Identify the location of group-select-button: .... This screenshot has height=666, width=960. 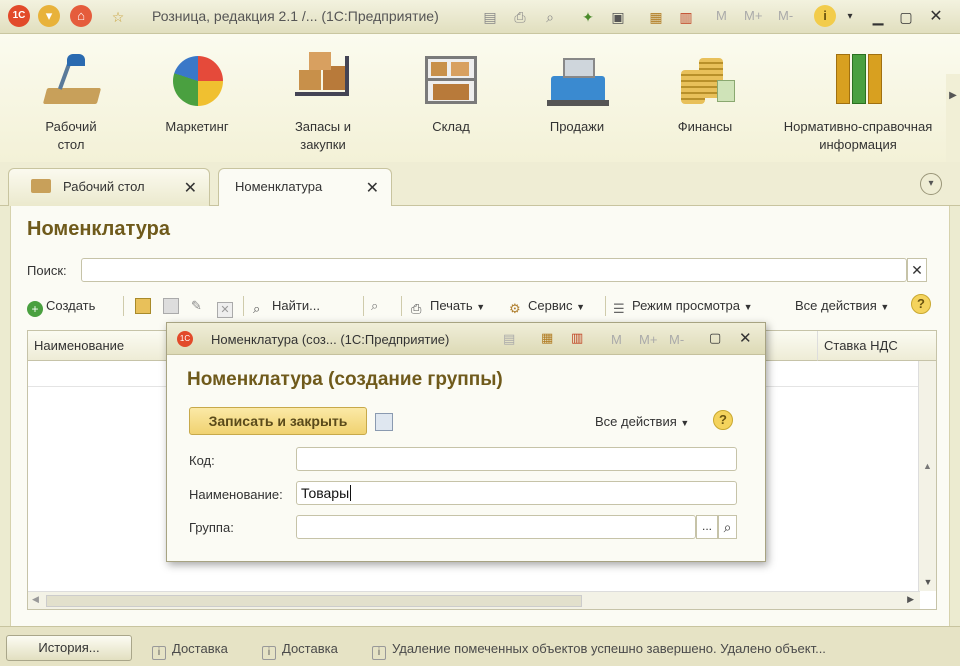
(707, 527).